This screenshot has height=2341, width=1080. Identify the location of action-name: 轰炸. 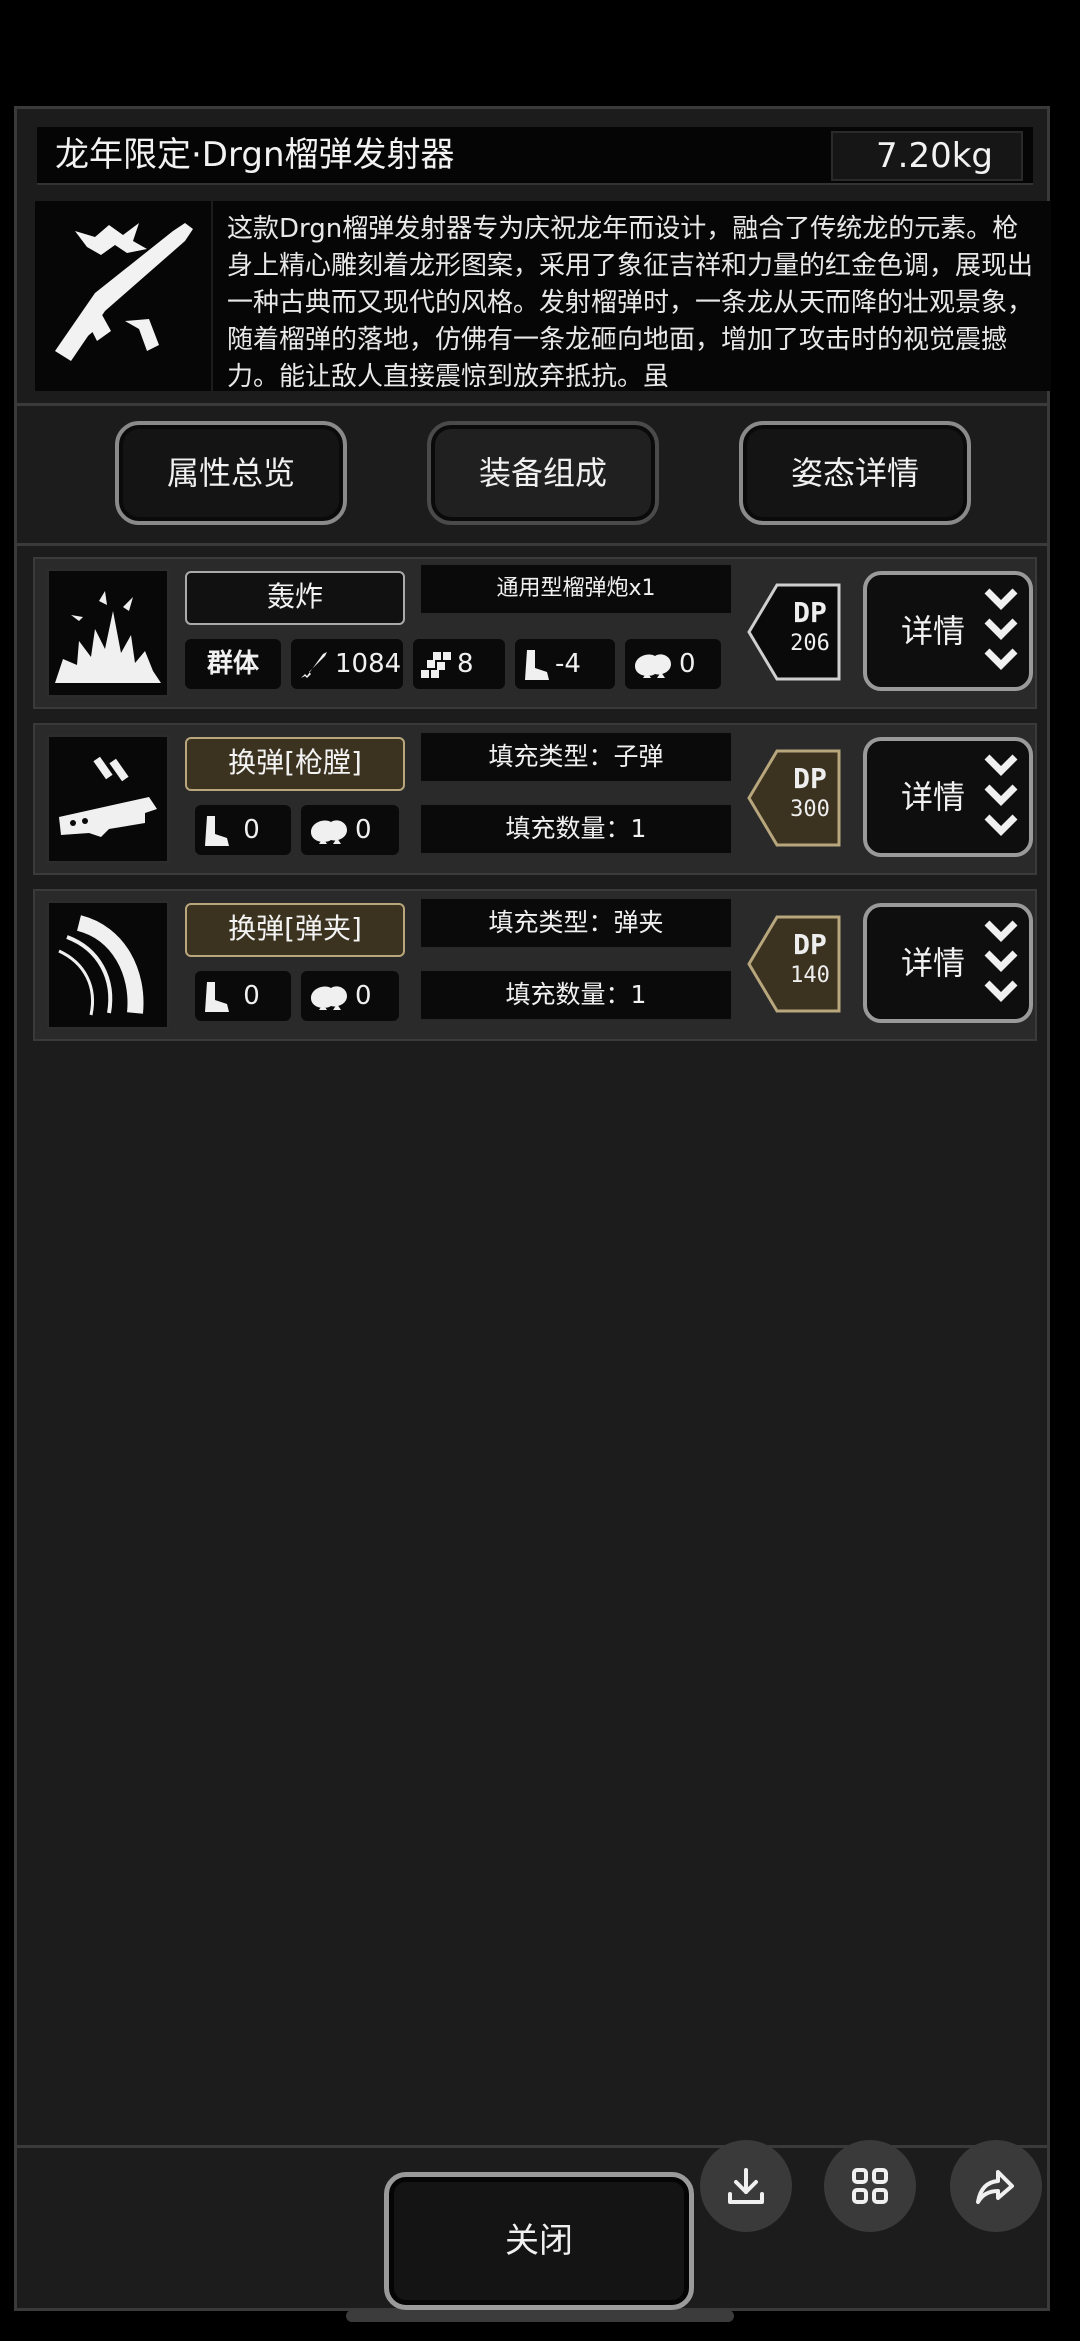
(295, 598).